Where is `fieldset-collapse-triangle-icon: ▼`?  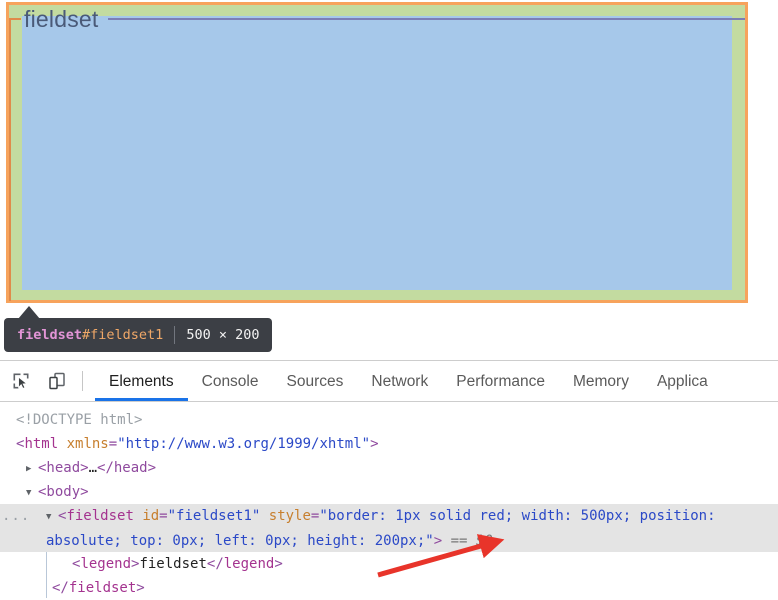 fieldset-collapse-triangle-icon: ▼ is located at coordinates (52, 517).